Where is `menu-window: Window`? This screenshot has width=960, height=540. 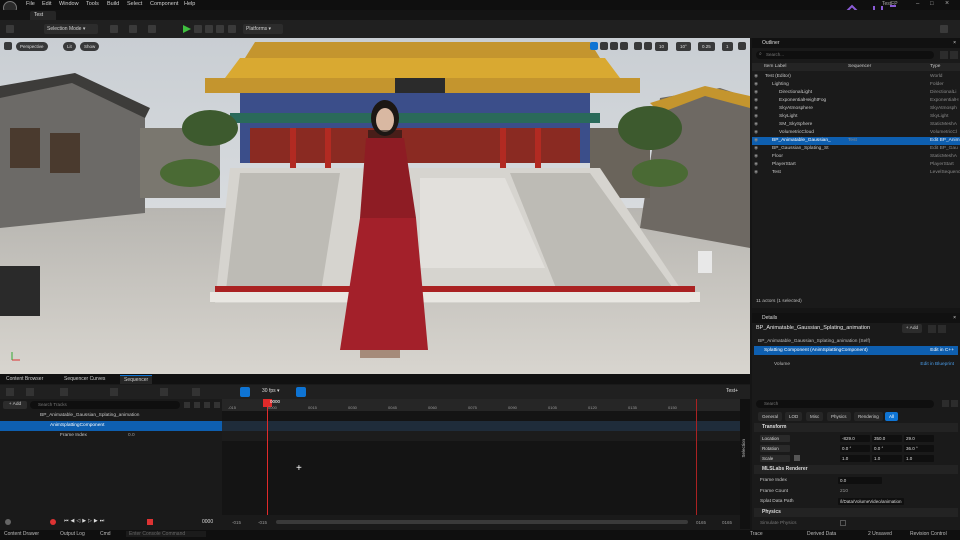 menu-window: Window is located at coordinates (69, 4).